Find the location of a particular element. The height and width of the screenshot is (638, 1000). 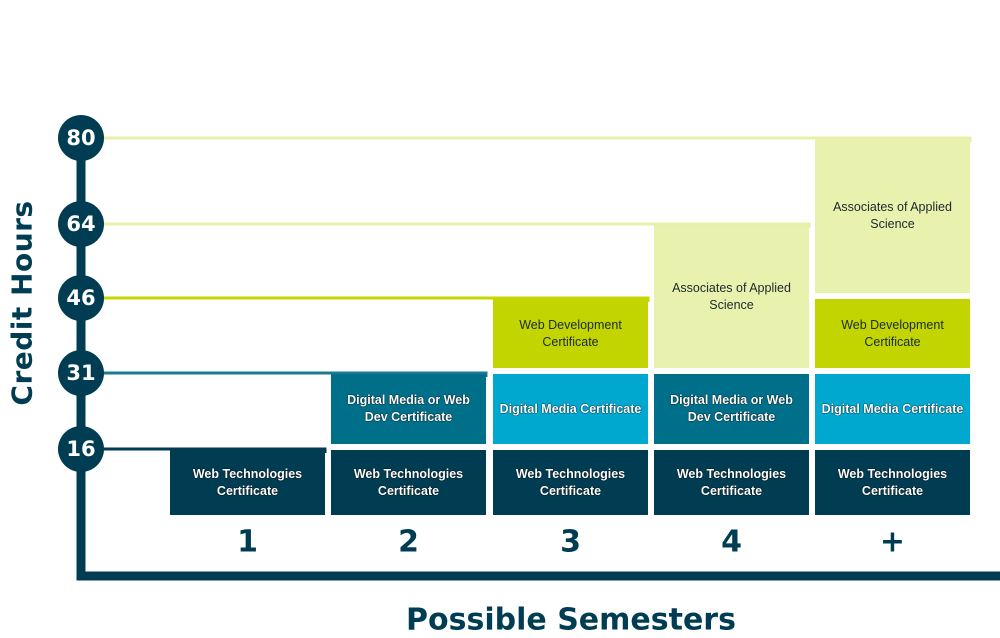

semester-label: 3 is located at coordinates (570, 542).